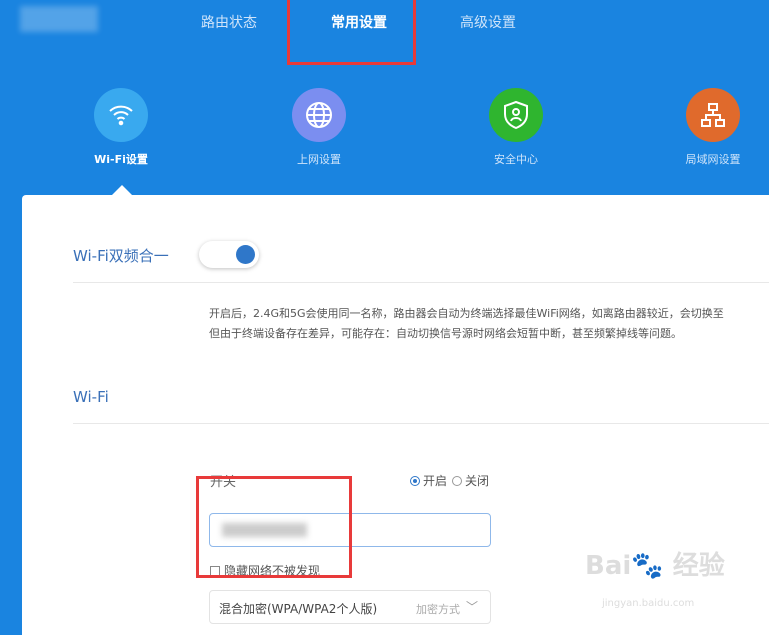 The image size is (769, 635). I want to click on category-security-center: 安全中心, so click(516, 127).